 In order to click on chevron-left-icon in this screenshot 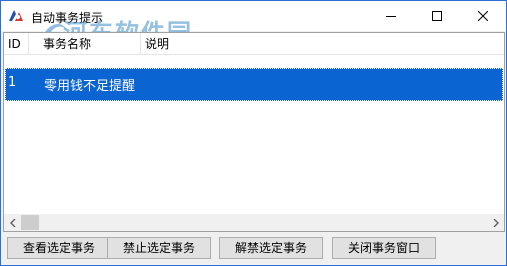, I will do `click(12, 222)`.